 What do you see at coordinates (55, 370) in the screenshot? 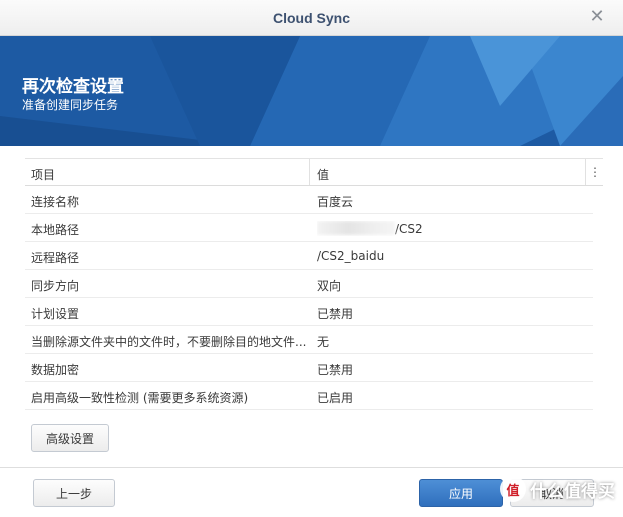
I see `row-key: 数据加密` at bounding box center [55, 370].